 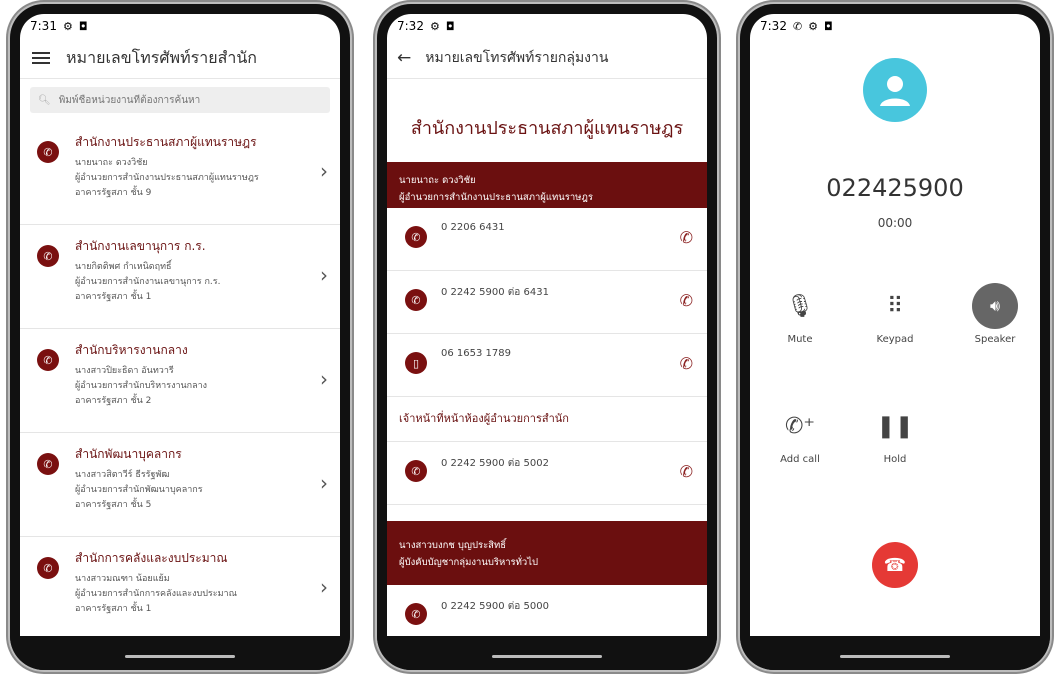 What do you see at coordinates (495, 463) in the screenshot?
I see `phone-number: 0 2242 5900 ต่อ 5002` at bounding box center [495, 463].